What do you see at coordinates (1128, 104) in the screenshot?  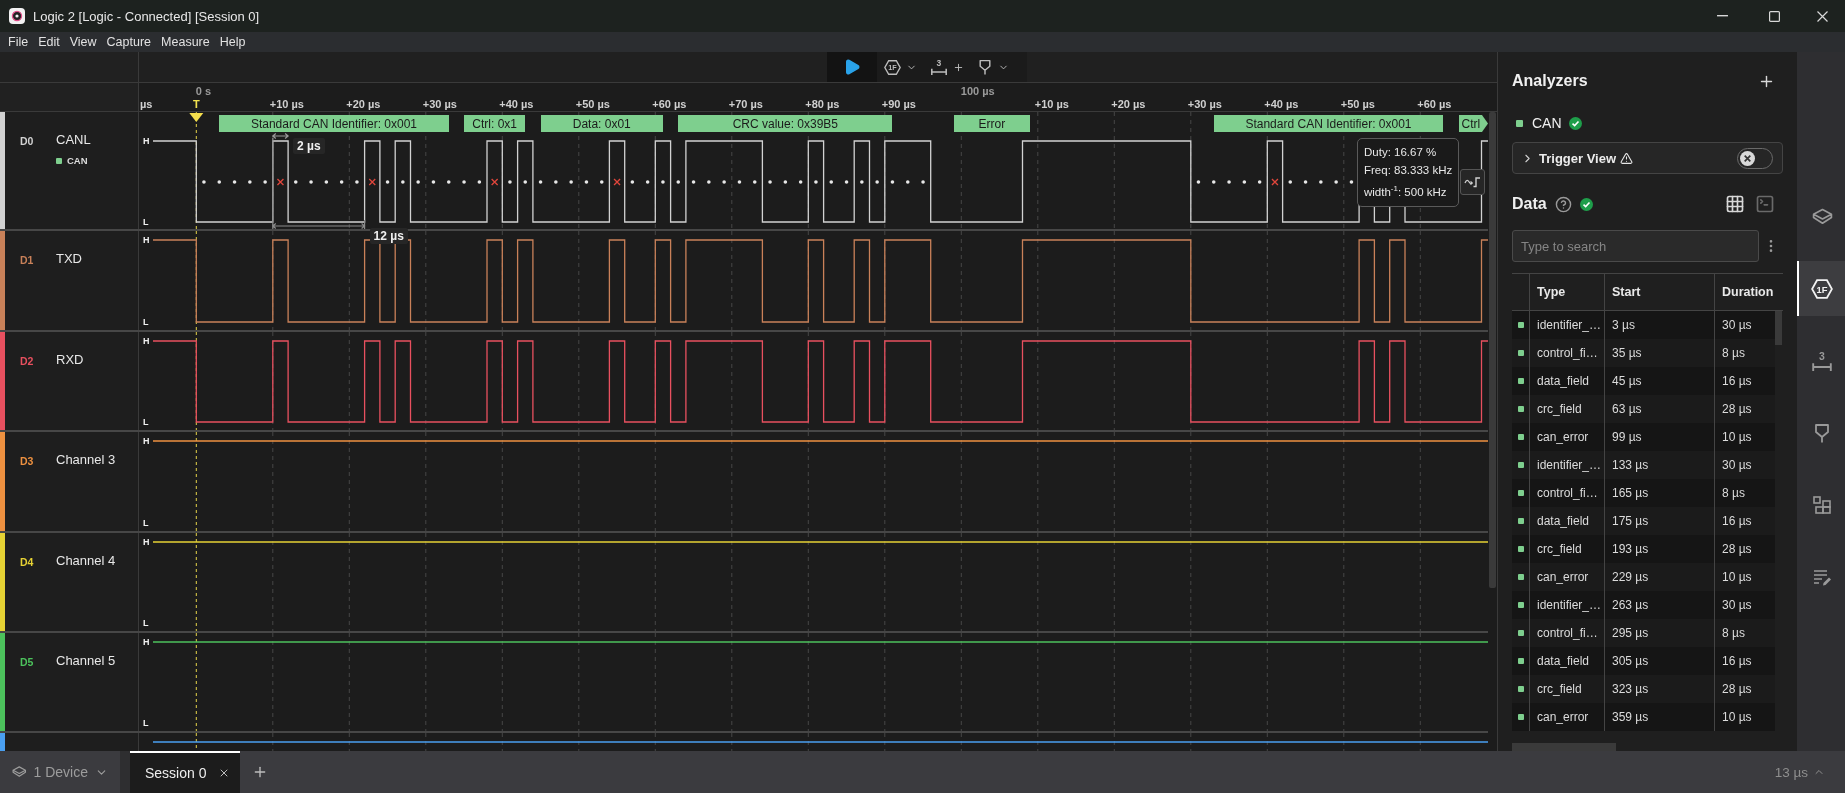 I see `time-tick-label: +20 µs` at bounding box center [1128, 104].